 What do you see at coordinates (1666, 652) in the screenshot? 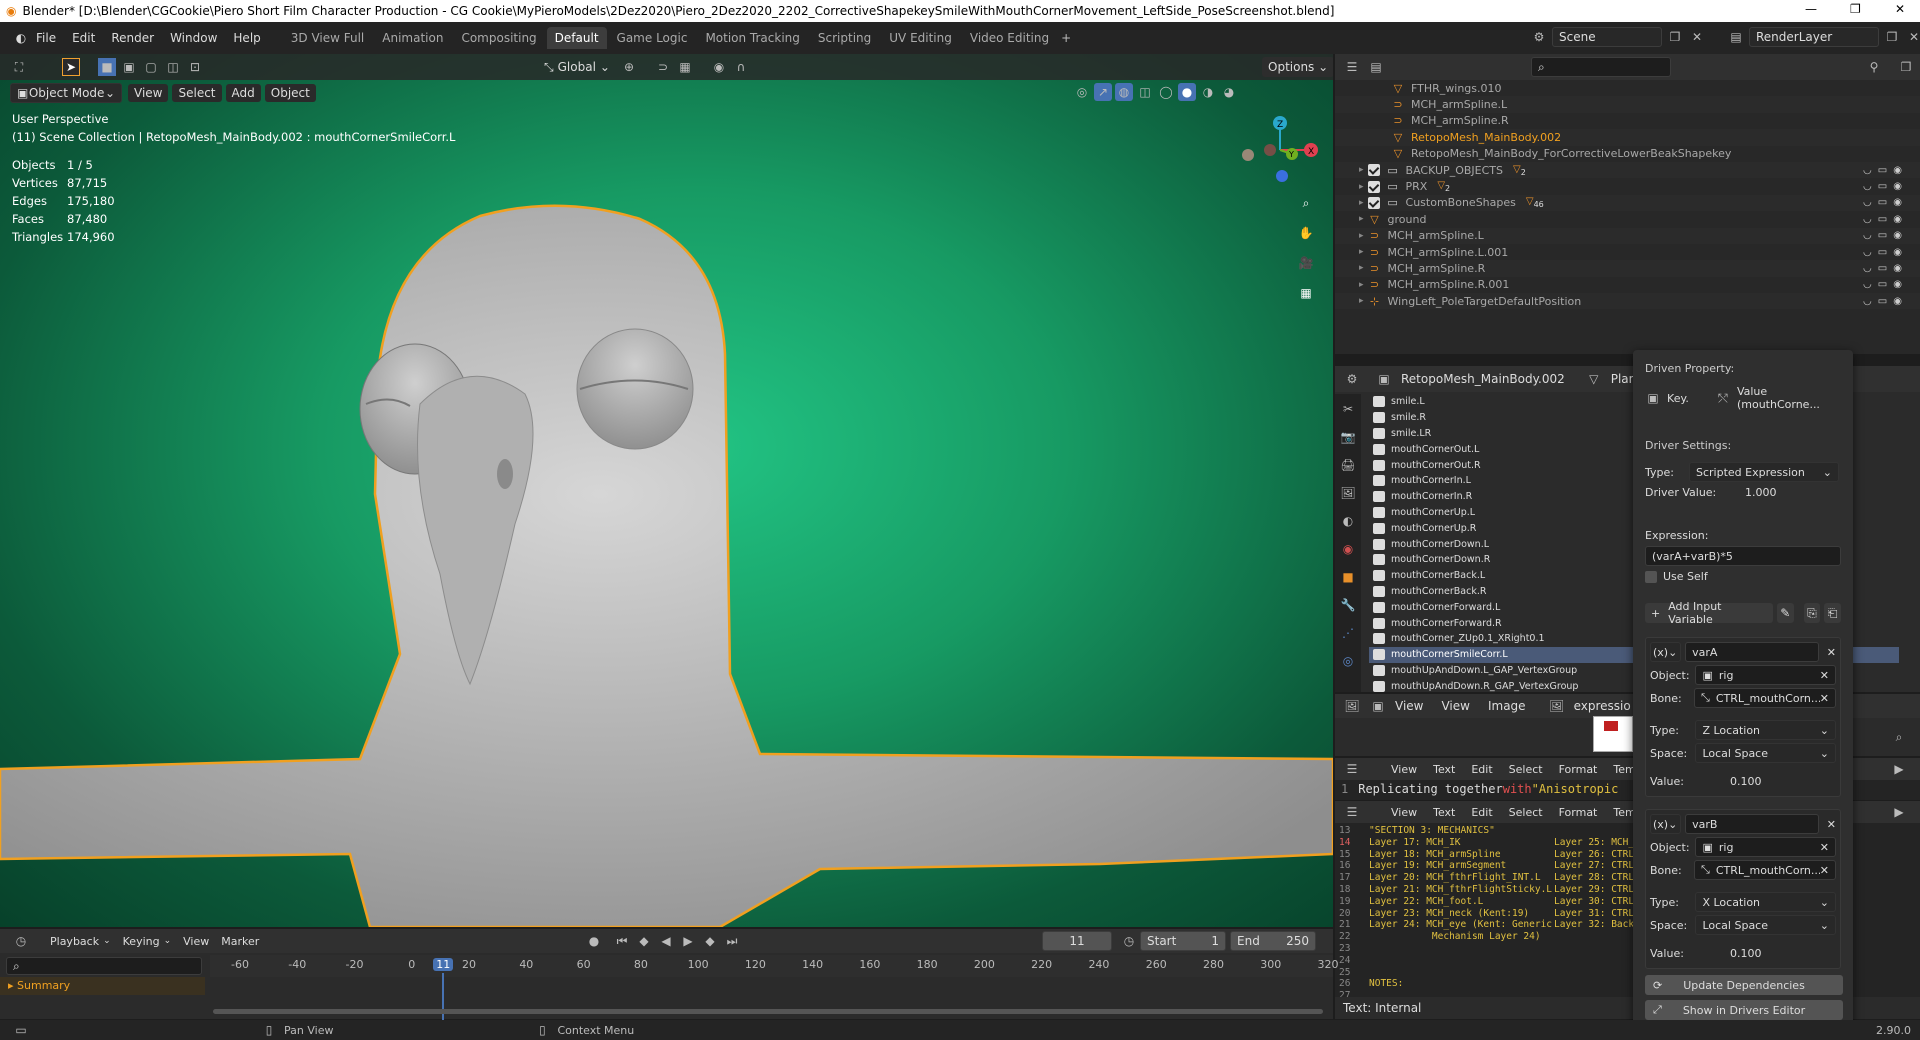
I see `variable-type-dropdown: (x)⌄` at bounding box center [1666, 652].